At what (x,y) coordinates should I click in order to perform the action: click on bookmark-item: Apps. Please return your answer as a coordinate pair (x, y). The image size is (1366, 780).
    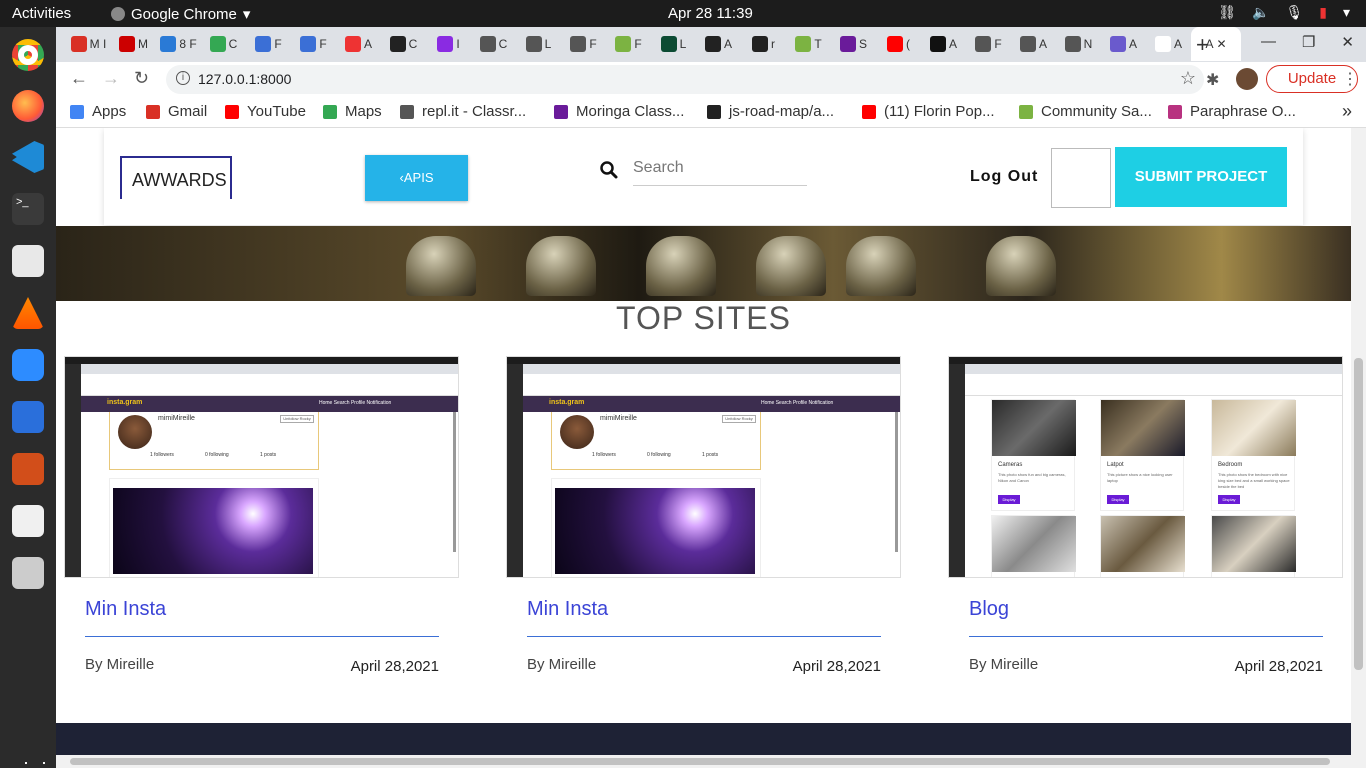
    Looking at the image, I should click on (98, 111).